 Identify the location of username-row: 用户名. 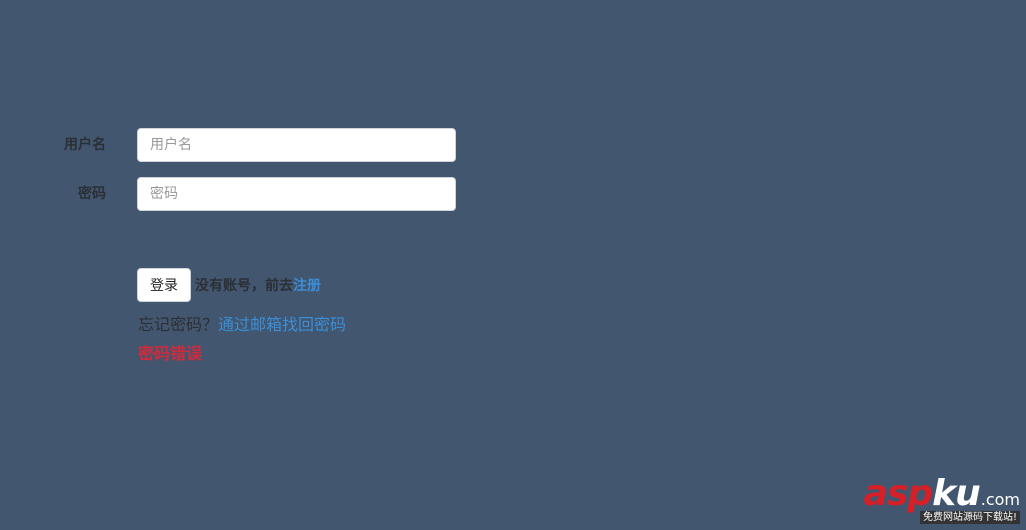
(240, 145).